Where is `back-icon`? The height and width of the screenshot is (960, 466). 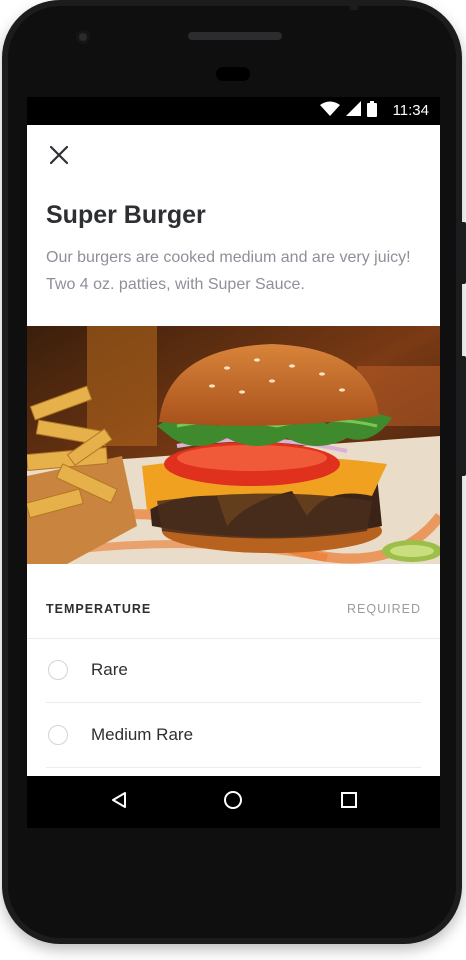
back-icon is located at coordinates (119, 802).